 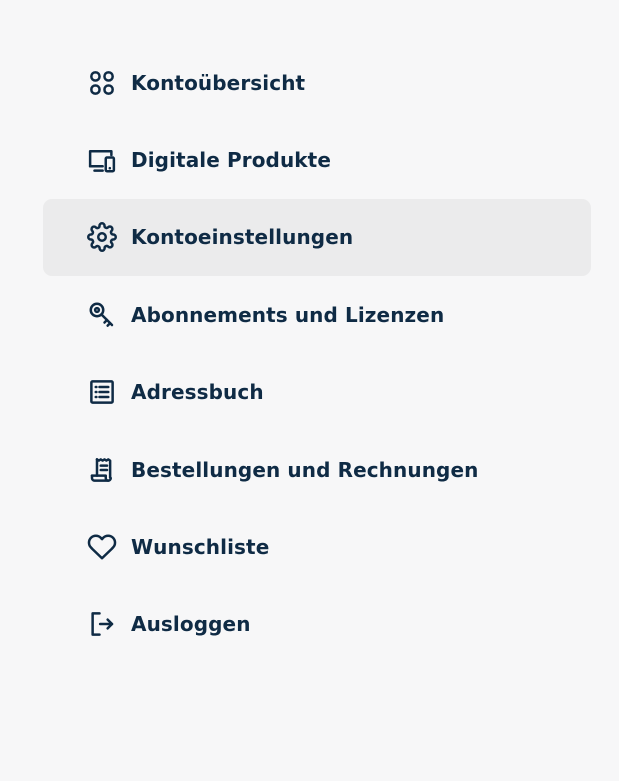 I want to click on menu-item-kontoeinstellungen: Kontoeinstellungen, so click(x=317, y=237).